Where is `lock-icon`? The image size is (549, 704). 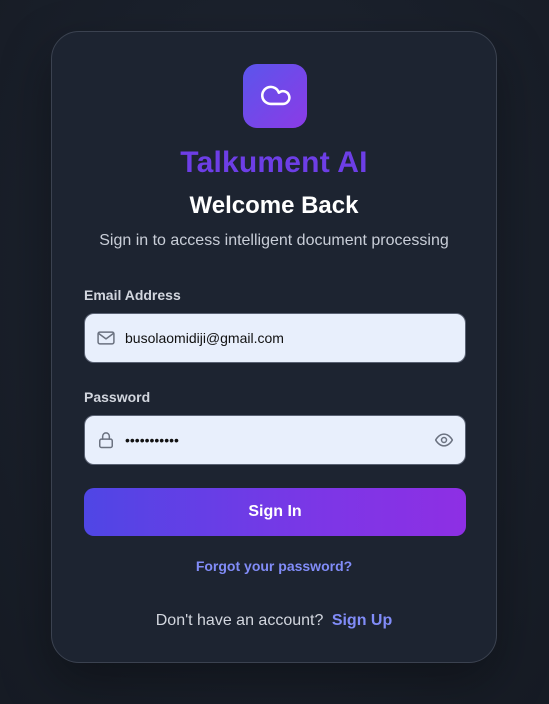 lock-icon is located at coordinates (106, 440).